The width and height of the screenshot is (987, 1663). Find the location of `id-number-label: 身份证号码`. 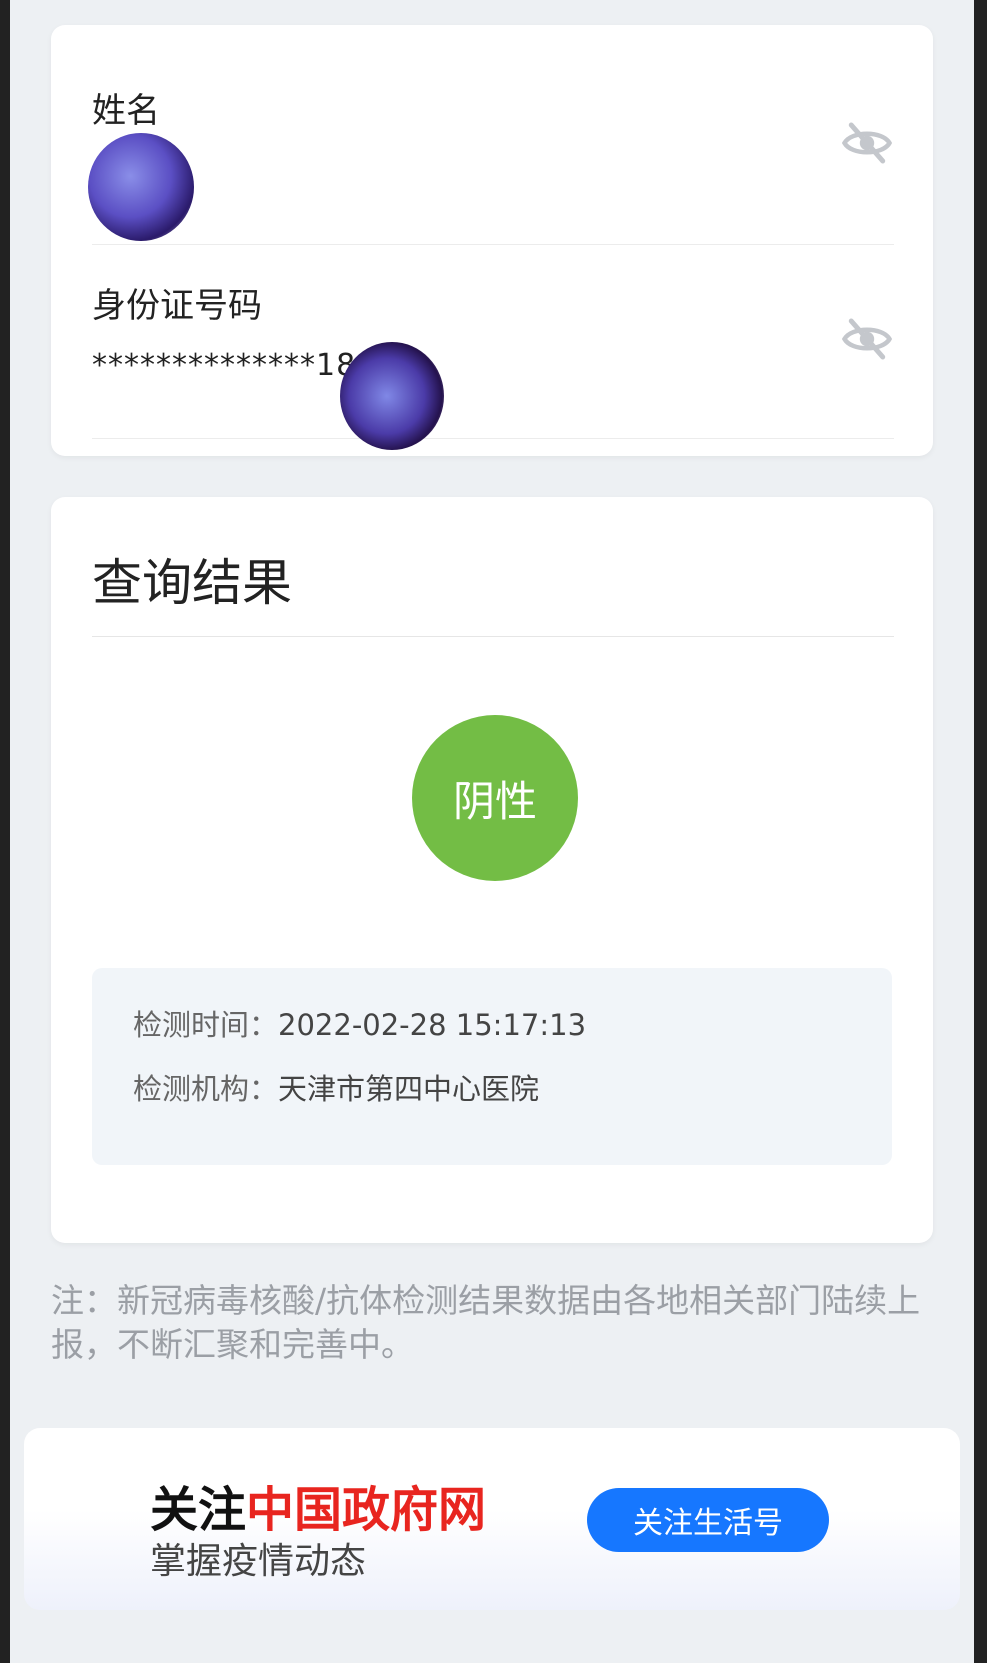

id-number-label: 身份证号码 is located at coordinates (177, 306).